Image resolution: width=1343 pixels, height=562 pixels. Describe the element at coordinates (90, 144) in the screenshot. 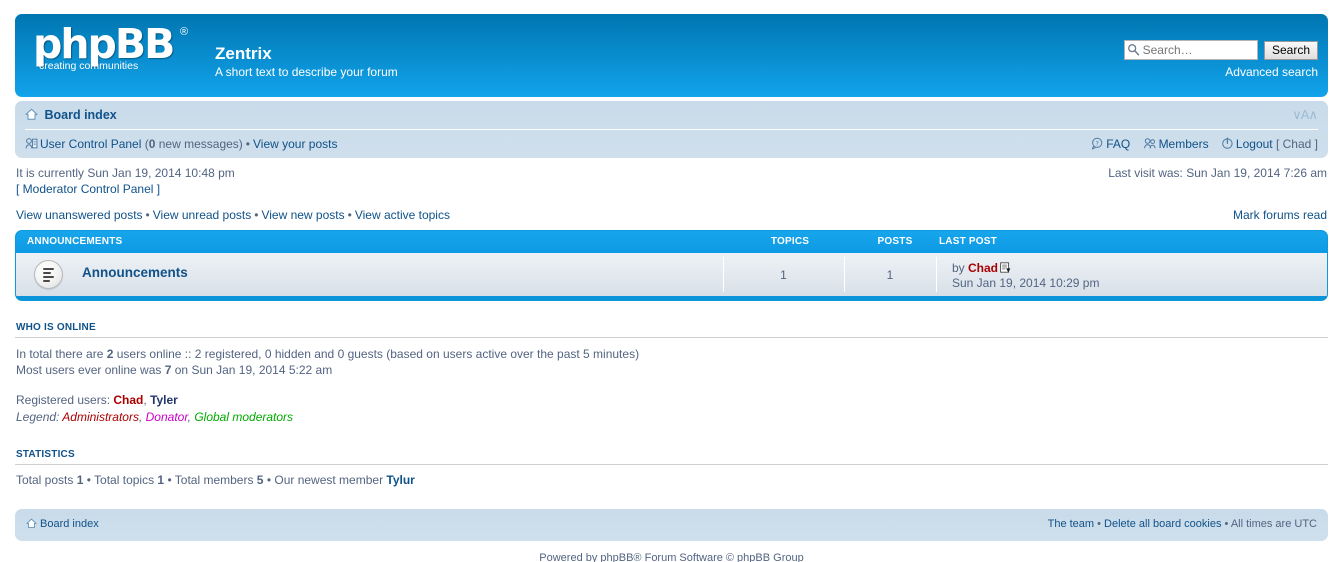

I see `user-control-panel-link: User Control Panel` at that location.